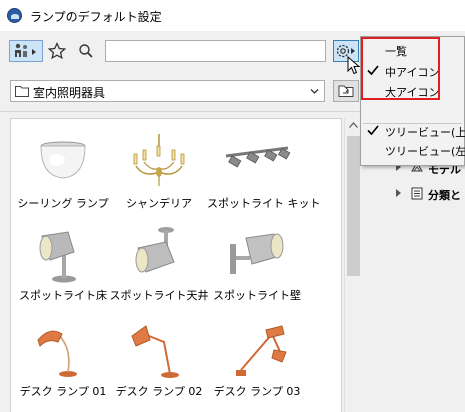 This screenshot has width=465, height=412. What do you see at coordinates (181, 111) in the screenshot?
I see `toolbar-divider` at bounding box center [181, 111].